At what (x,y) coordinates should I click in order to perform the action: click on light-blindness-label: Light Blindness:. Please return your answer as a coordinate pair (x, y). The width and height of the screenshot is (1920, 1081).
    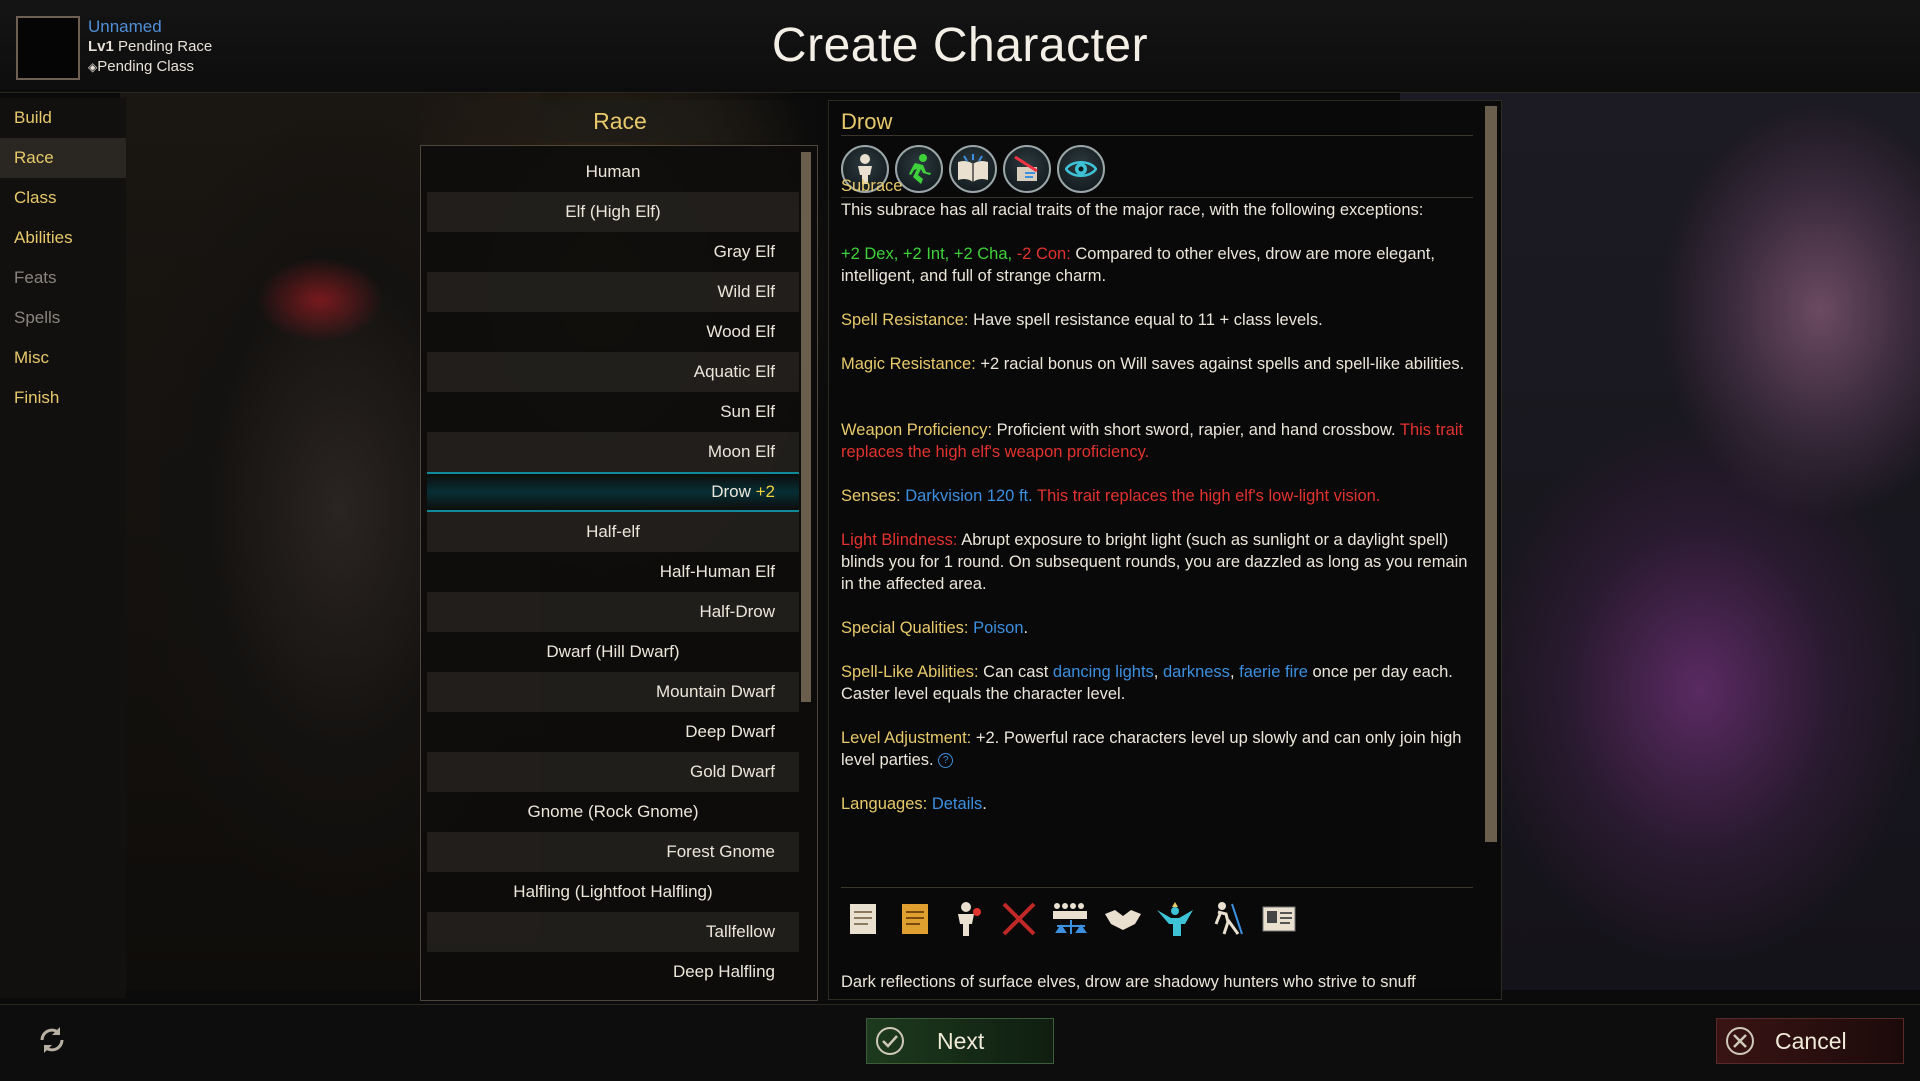
    Looking at the image, I should click on (899, 540).